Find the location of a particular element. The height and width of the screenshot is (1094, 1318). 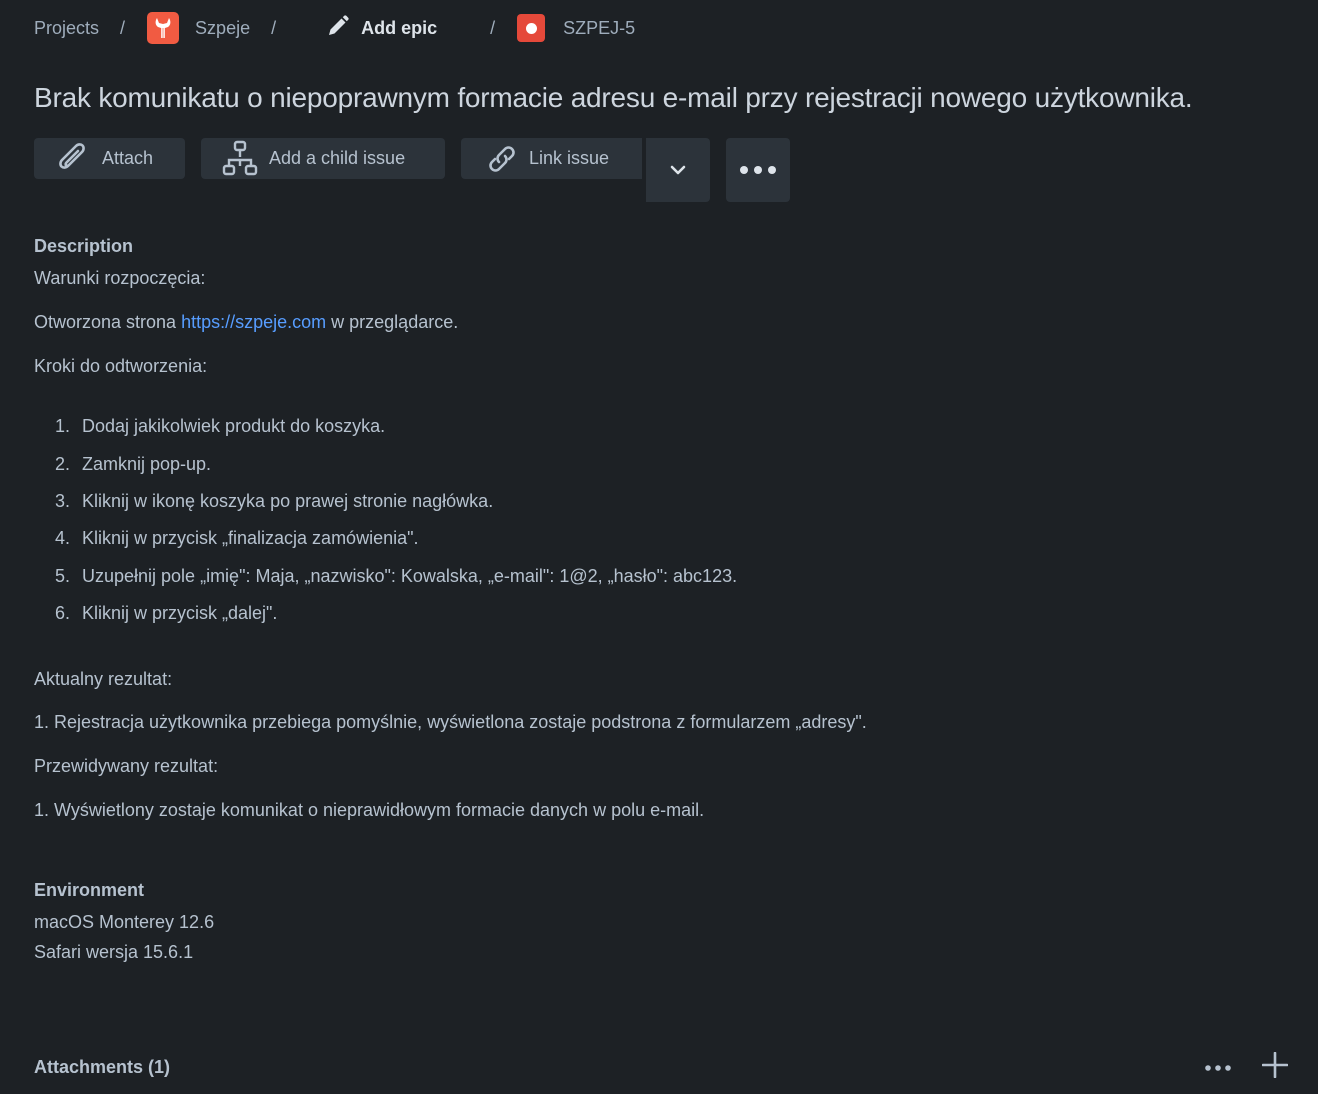

breadcrumb: Projects / Szpeje / Add epic / SZPEJ-5 is located at coordinates (334, 28).